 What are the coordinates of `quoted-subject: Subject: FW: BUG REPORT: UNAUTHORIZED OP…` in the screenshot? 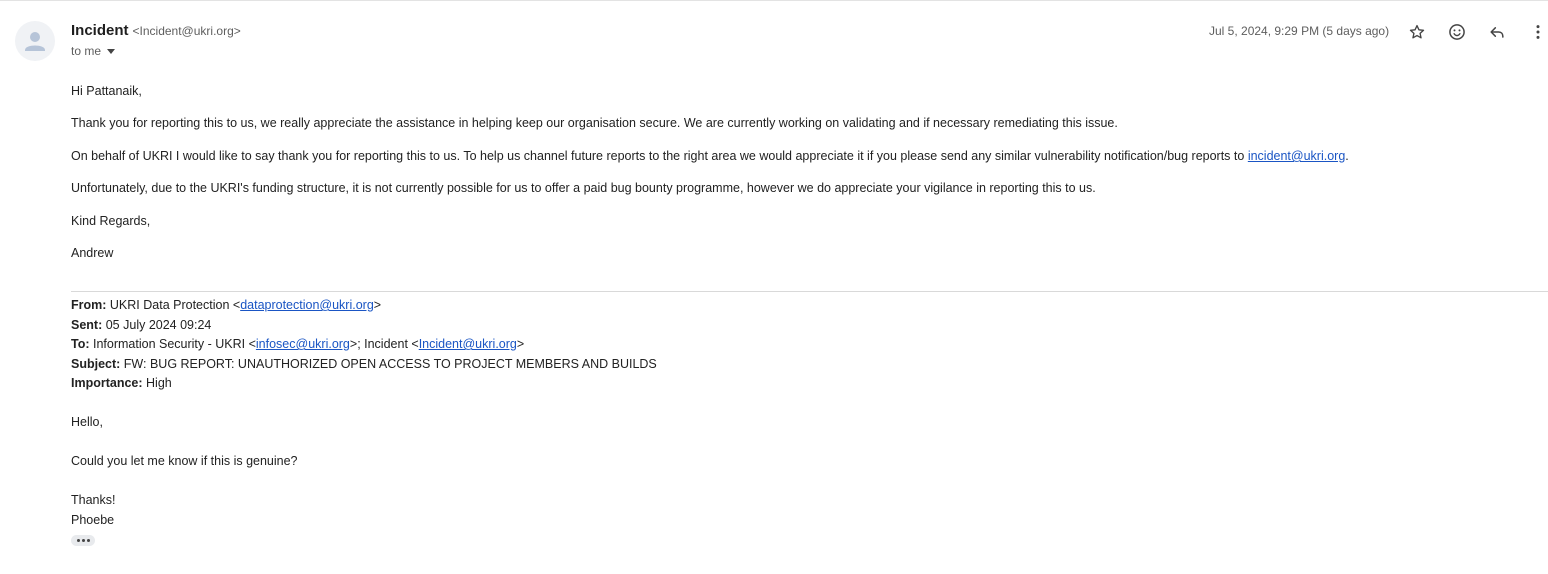 It's located at (364, 364).